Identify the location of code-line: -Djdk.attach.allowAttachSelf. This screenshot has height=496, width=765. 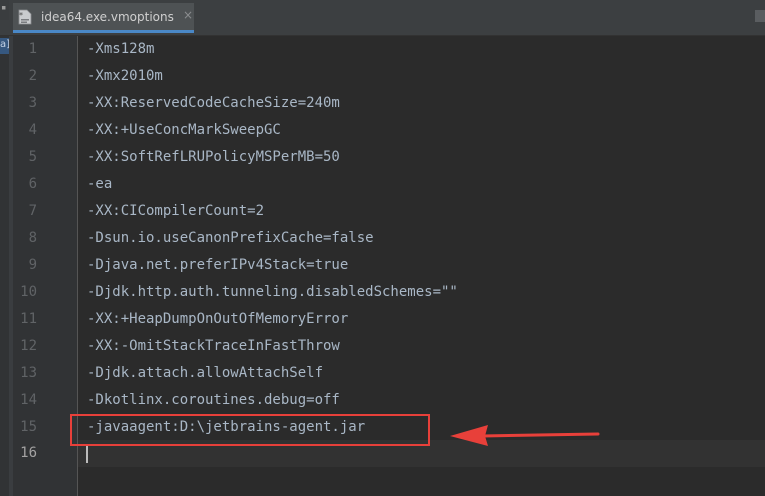
(205, 373).